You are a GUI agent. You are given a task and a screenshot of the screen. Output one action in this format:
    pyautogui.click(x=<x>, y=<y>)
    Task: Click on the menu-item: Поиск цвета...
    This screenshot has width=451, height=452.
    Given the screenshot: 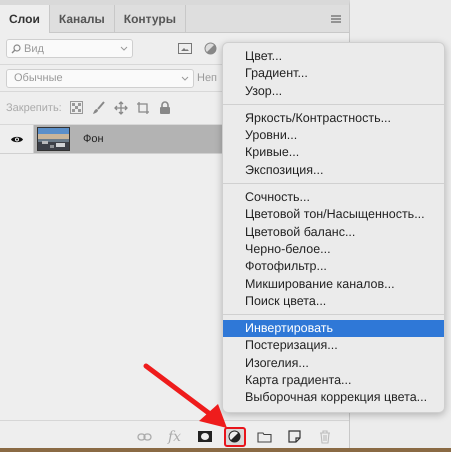 What is the action you would take?
    pyautogui.click(x=333, y=301)
    